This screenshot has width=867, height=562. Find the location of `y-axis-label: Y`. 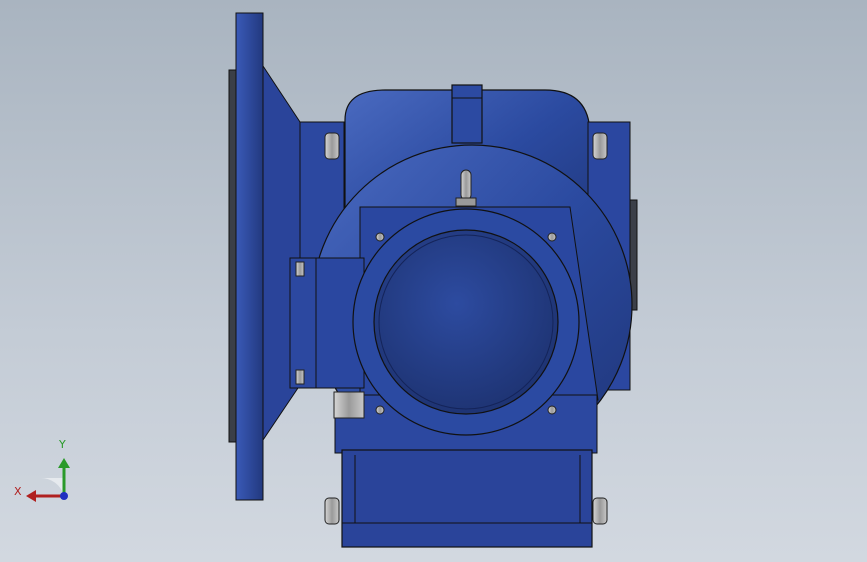

y-axis-label: Y is located at coordinates (62, 444).